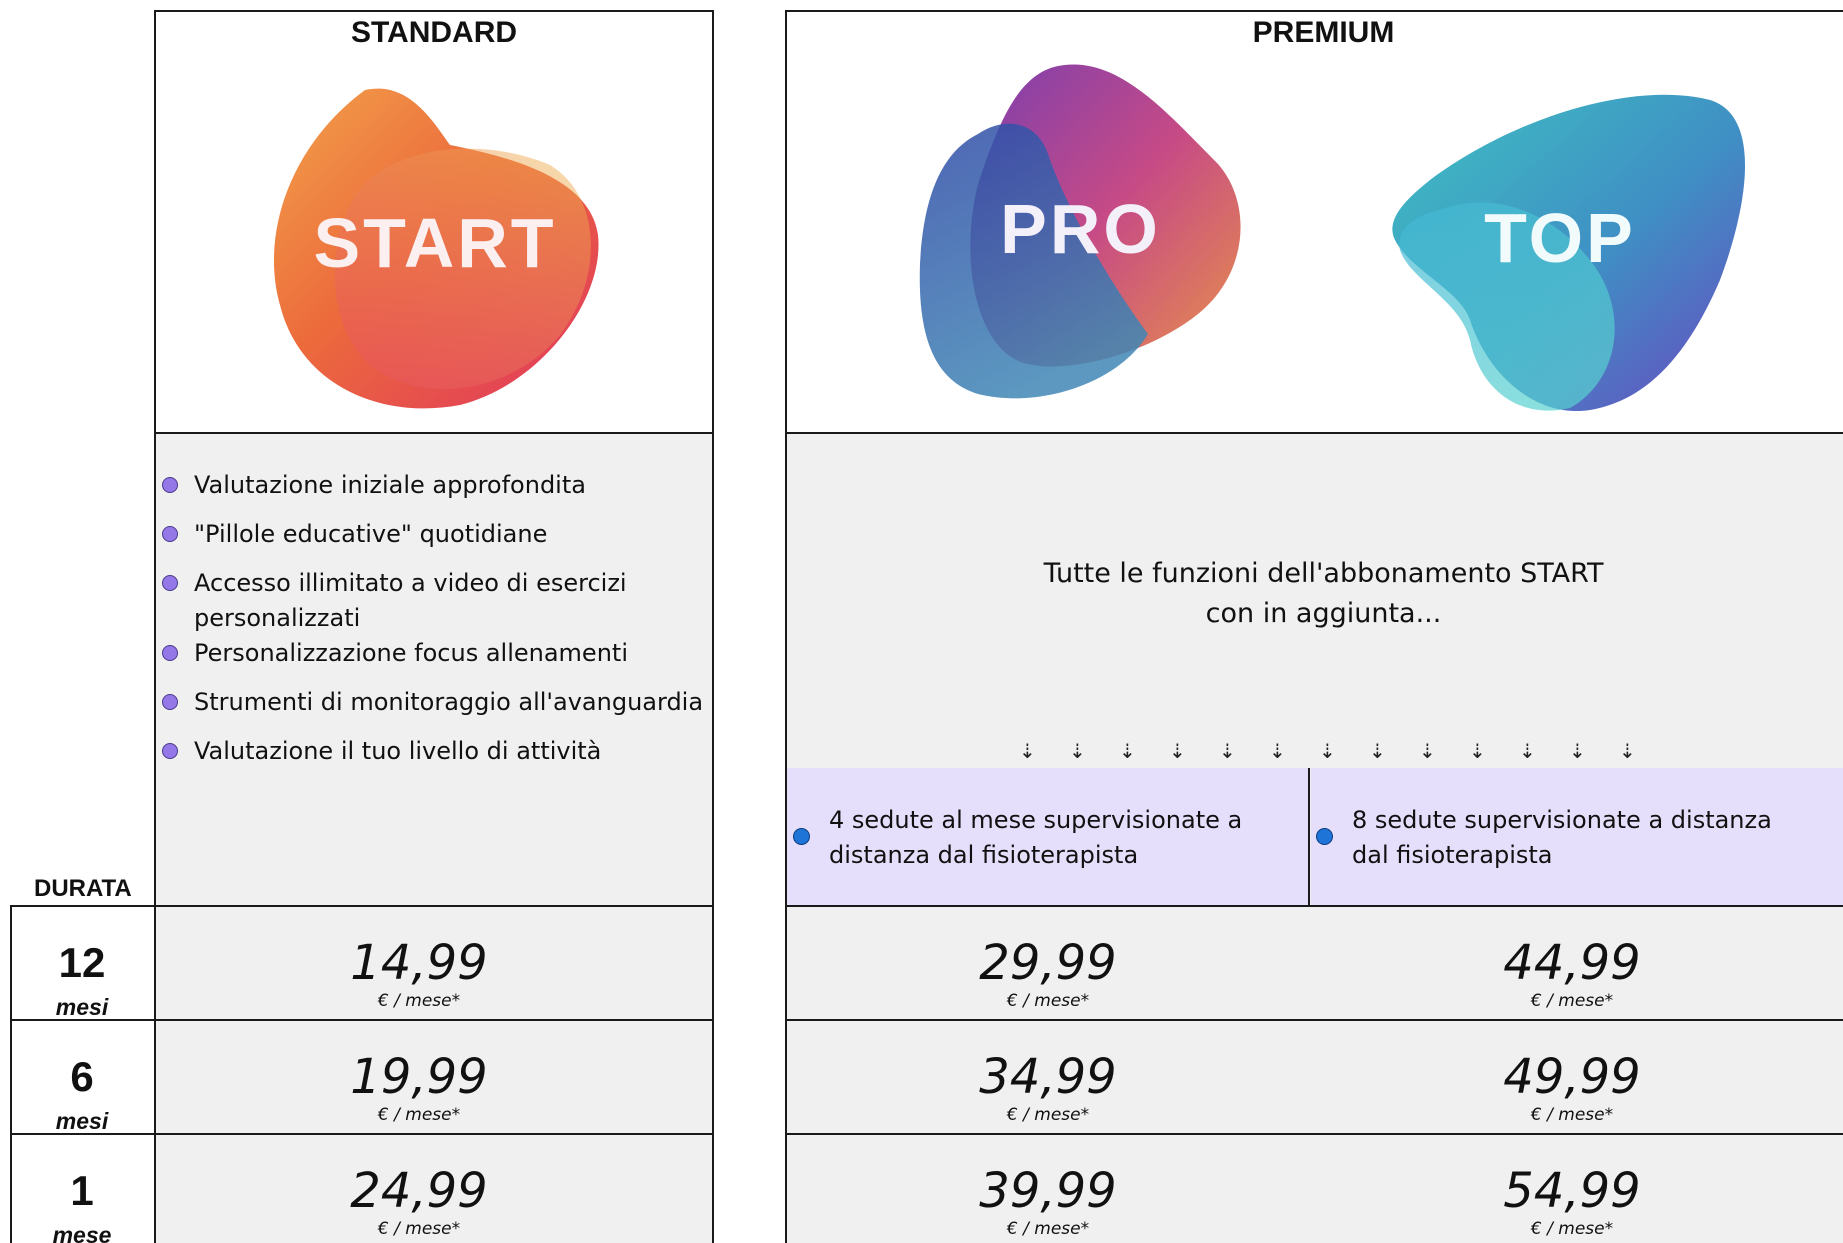 The width and height of the screenshot is (1843, 1243). What do you see at coordinates (82, 1190) in the screenshot?
I see `duration-value: 1` at bounding box center [82, 1190].